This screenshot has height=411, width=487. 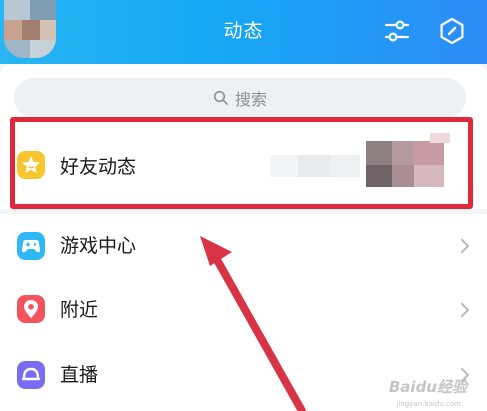 I want to click on watermark: Baidu经验, so click(x=427, y=387).